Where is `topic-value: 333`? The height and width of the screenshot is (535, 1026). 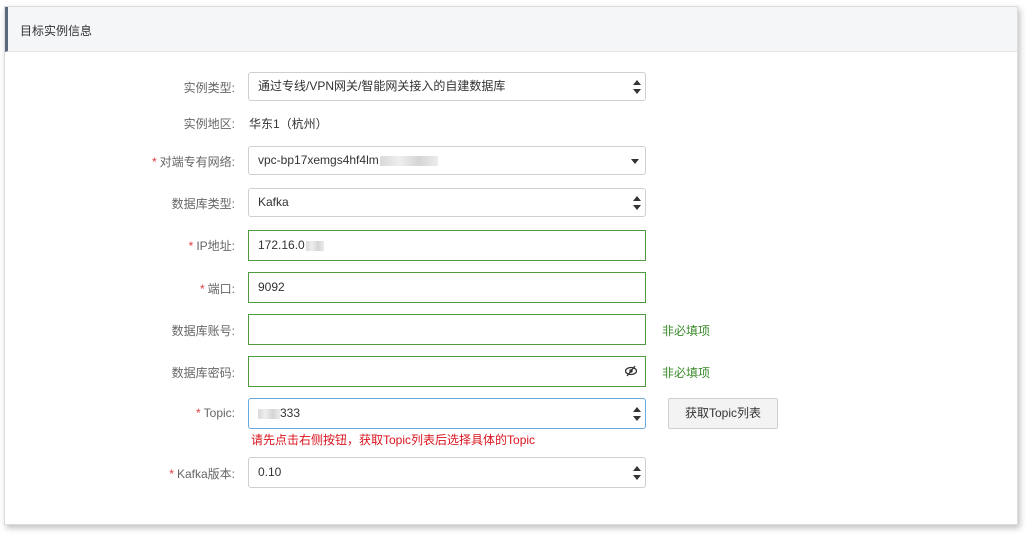 topic-value: 333 is located at coordinates (290, 413).